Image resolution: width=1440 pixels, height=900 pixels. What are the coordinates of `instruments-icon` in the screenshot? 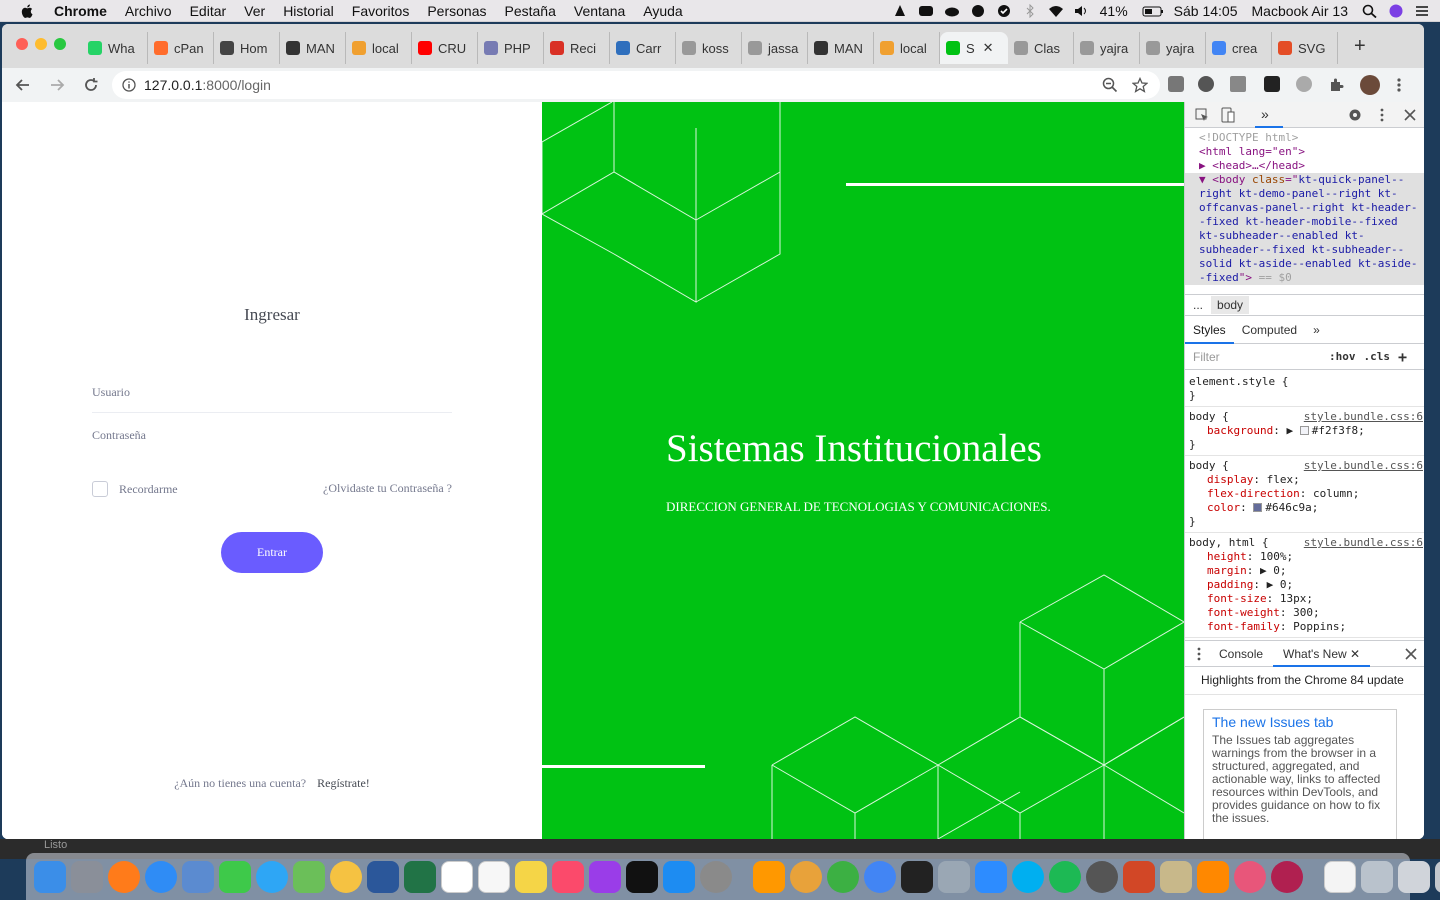 It's located at (1176, 876).